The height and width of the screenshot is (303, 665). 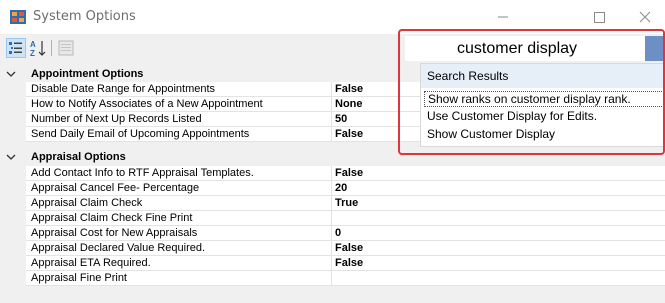 What do you see at coordinates (18, 17) in the screenshot?
I see `app-icon` at bounding box center [18, 17].